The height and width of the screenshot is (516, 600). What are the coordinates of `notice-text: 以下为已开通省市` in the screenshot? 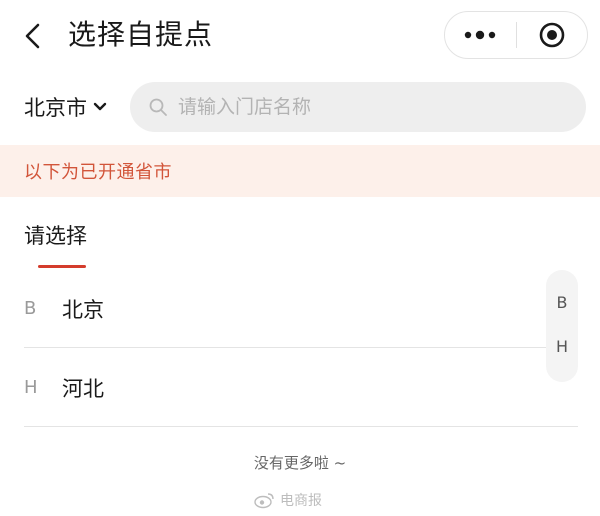 It's located at (98, 172).